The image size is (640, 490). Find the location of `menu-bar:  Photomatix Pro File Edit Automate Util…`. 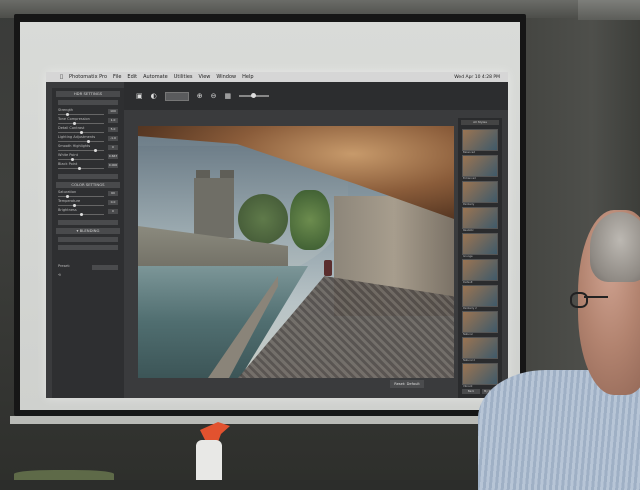

menu-bar:  Photomatix Pro File Edit Automate Util… is located at coordinates (277, 77).